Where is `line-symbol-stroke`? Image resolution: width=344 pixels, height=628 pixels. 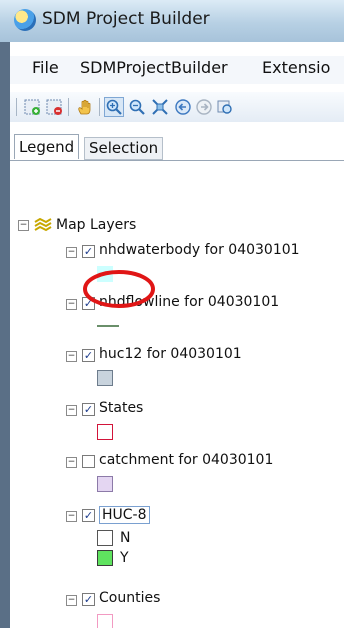
line-symbol-stroke is located at coordinates (108, 326).